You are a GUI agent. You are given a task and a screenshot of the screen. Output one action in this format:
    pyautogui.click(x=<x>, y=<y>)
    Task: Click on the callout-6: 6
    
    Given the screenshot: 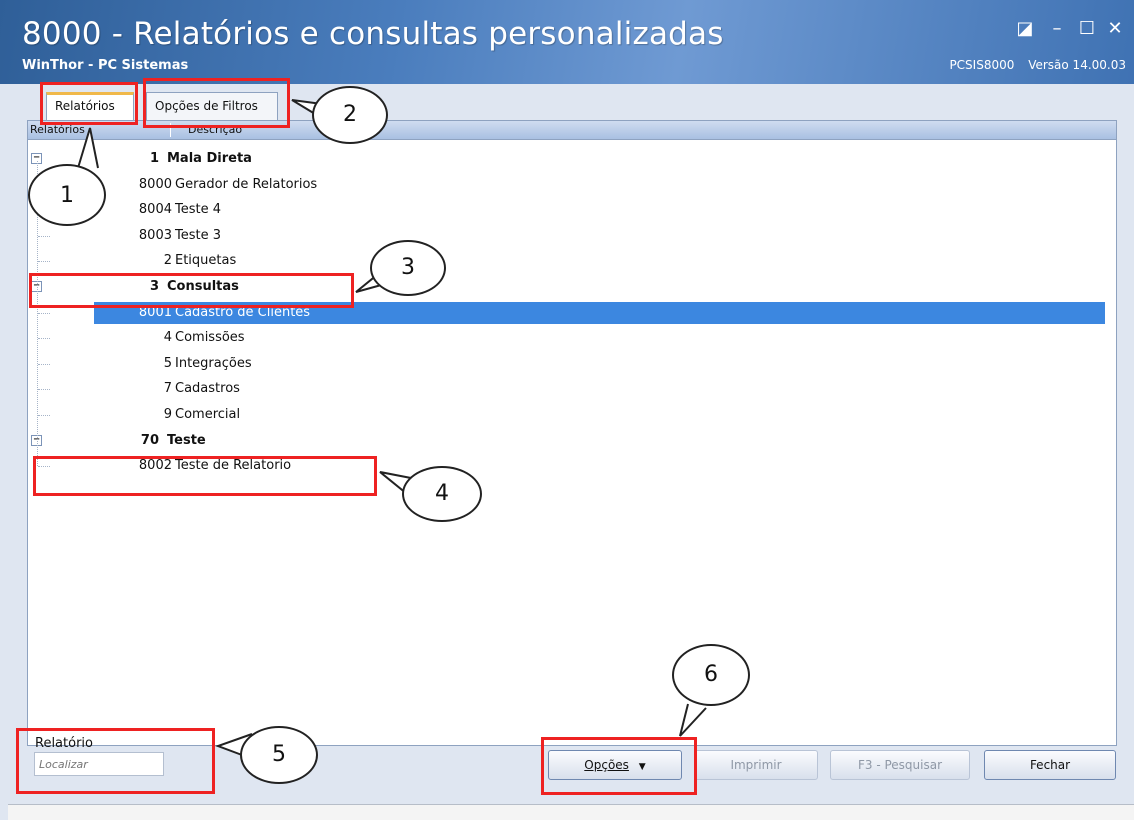 What is the action you would take?
    pyautogui.click(x=711, y=675)
    